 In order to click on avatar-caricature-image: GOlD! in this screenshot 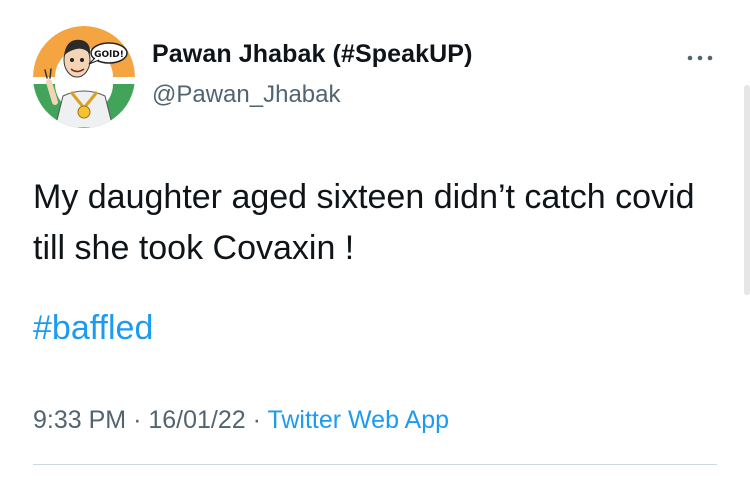, I will do `click(84, 77)`.